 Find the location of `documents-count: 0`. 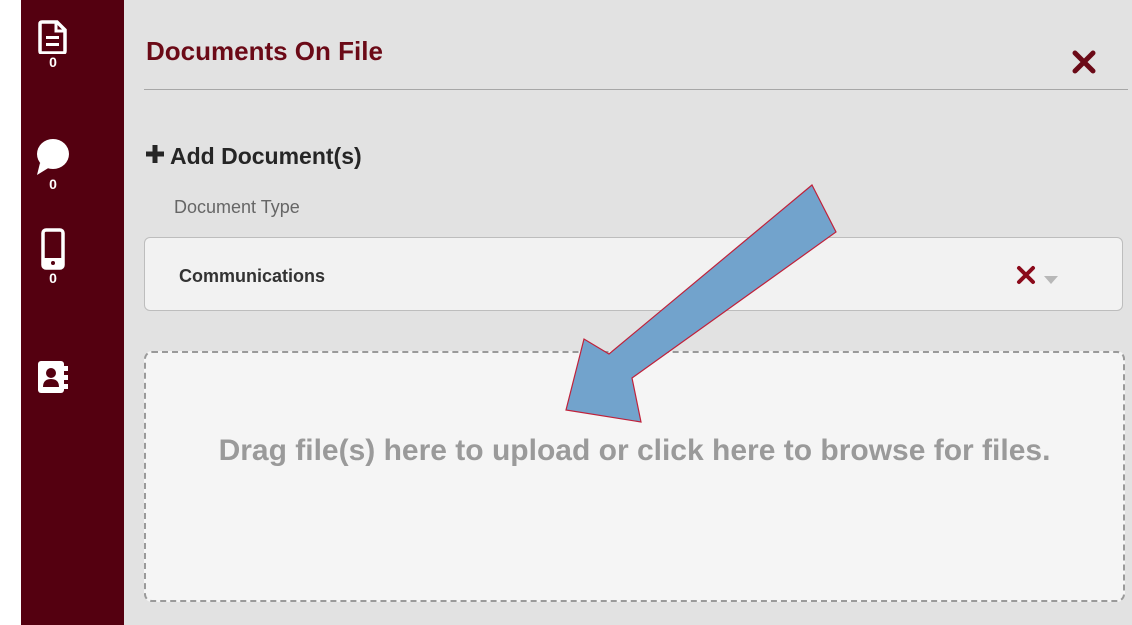

documents-count: 0 is located at coordinates (53, 62).